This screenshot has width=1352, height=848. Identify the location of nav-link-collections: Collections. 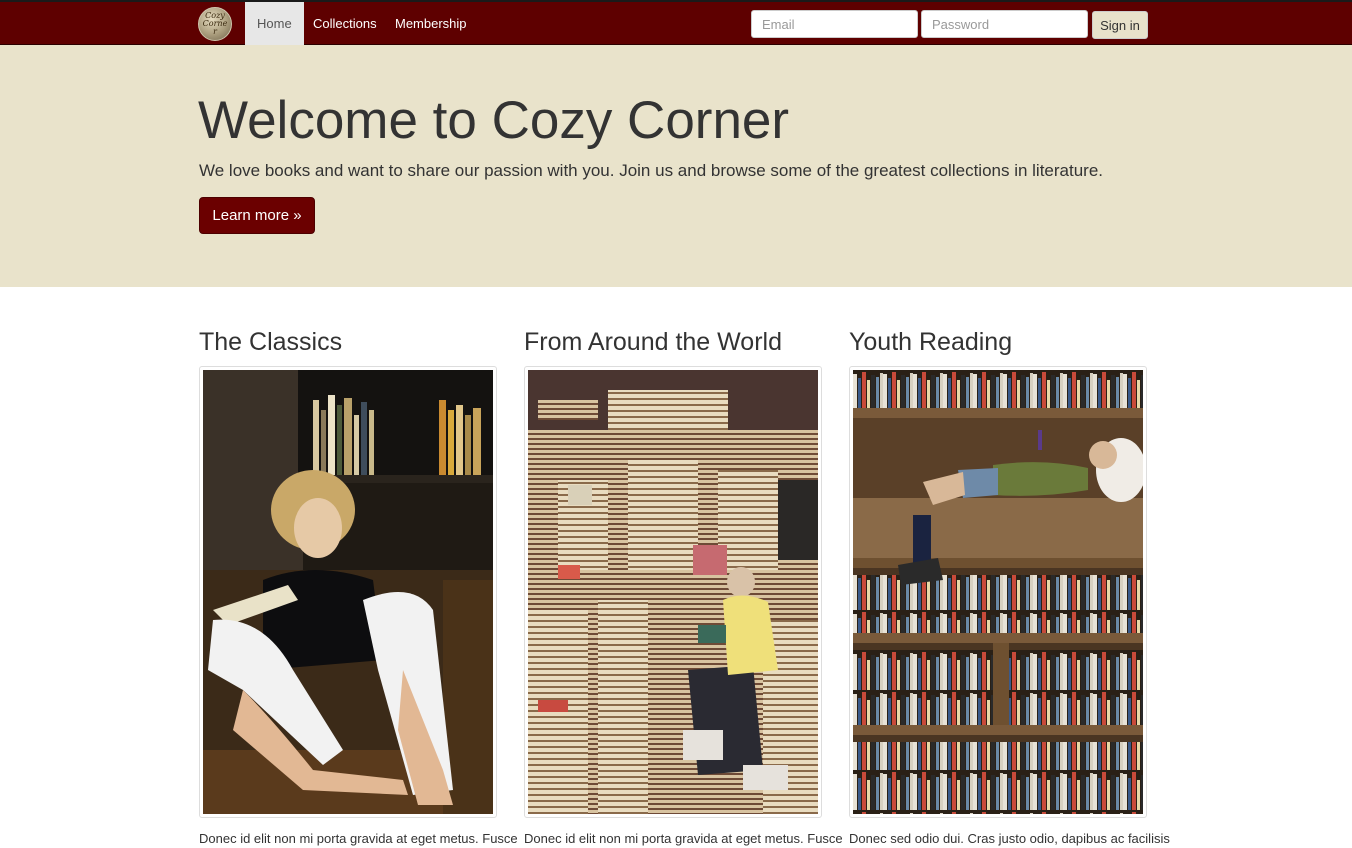
(345, 23).